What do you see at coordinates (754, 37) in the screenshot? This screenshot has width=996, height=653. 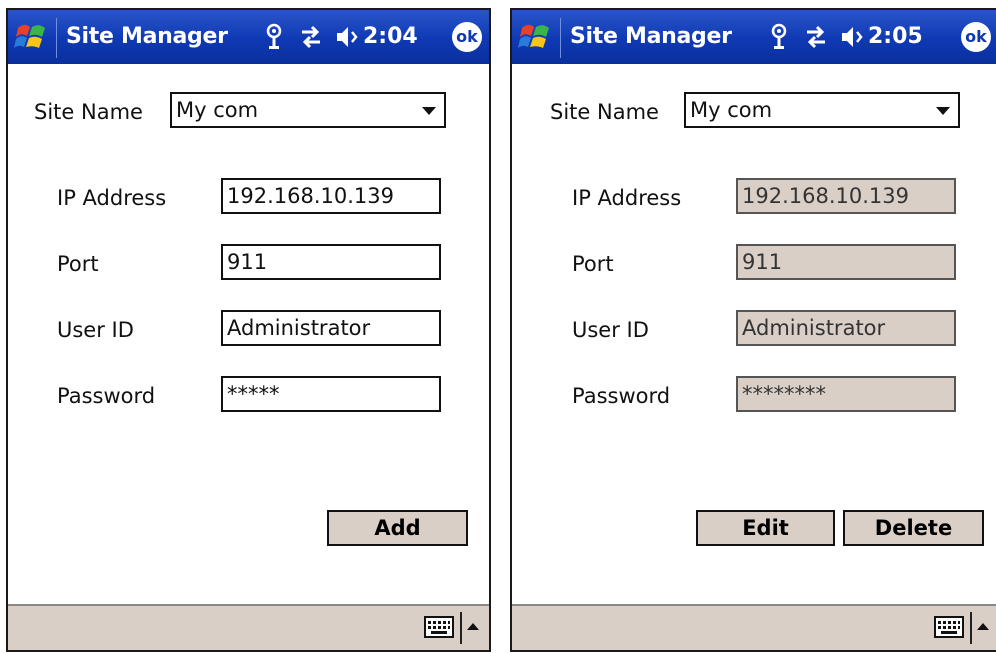 I see `title-bar: Site Manager 2:05 ok` at bounding box center [754, 37].